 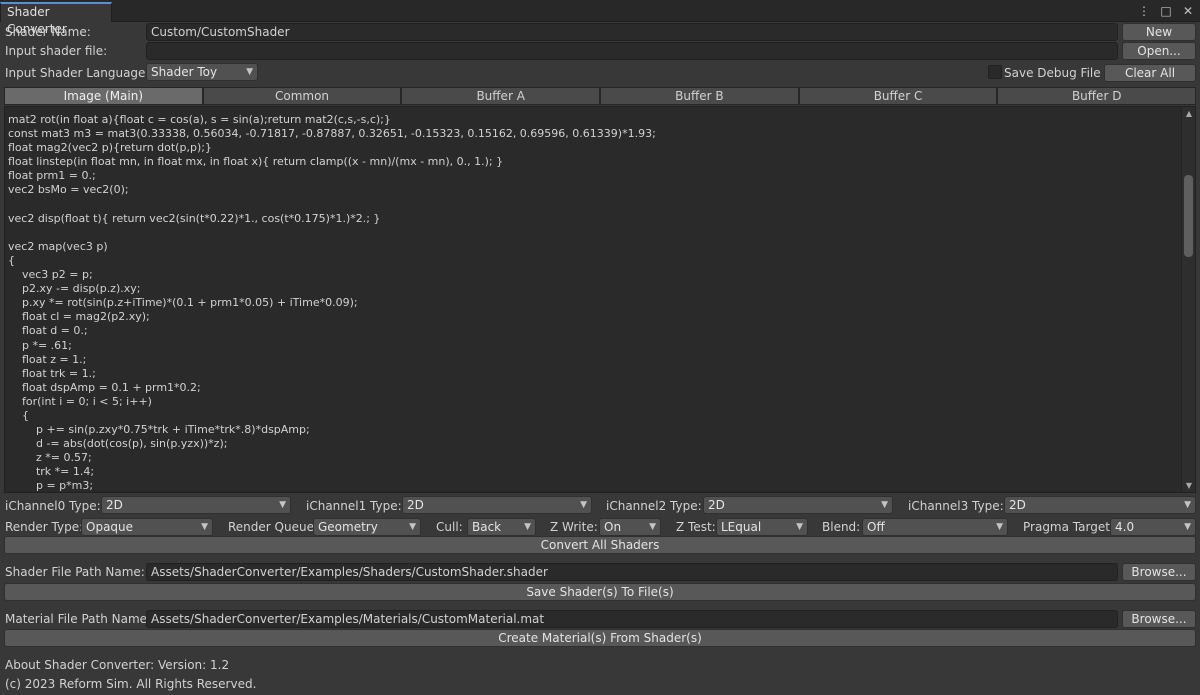 I want to click on tab-image-main: Image (Main), so click(x=103, y=96).